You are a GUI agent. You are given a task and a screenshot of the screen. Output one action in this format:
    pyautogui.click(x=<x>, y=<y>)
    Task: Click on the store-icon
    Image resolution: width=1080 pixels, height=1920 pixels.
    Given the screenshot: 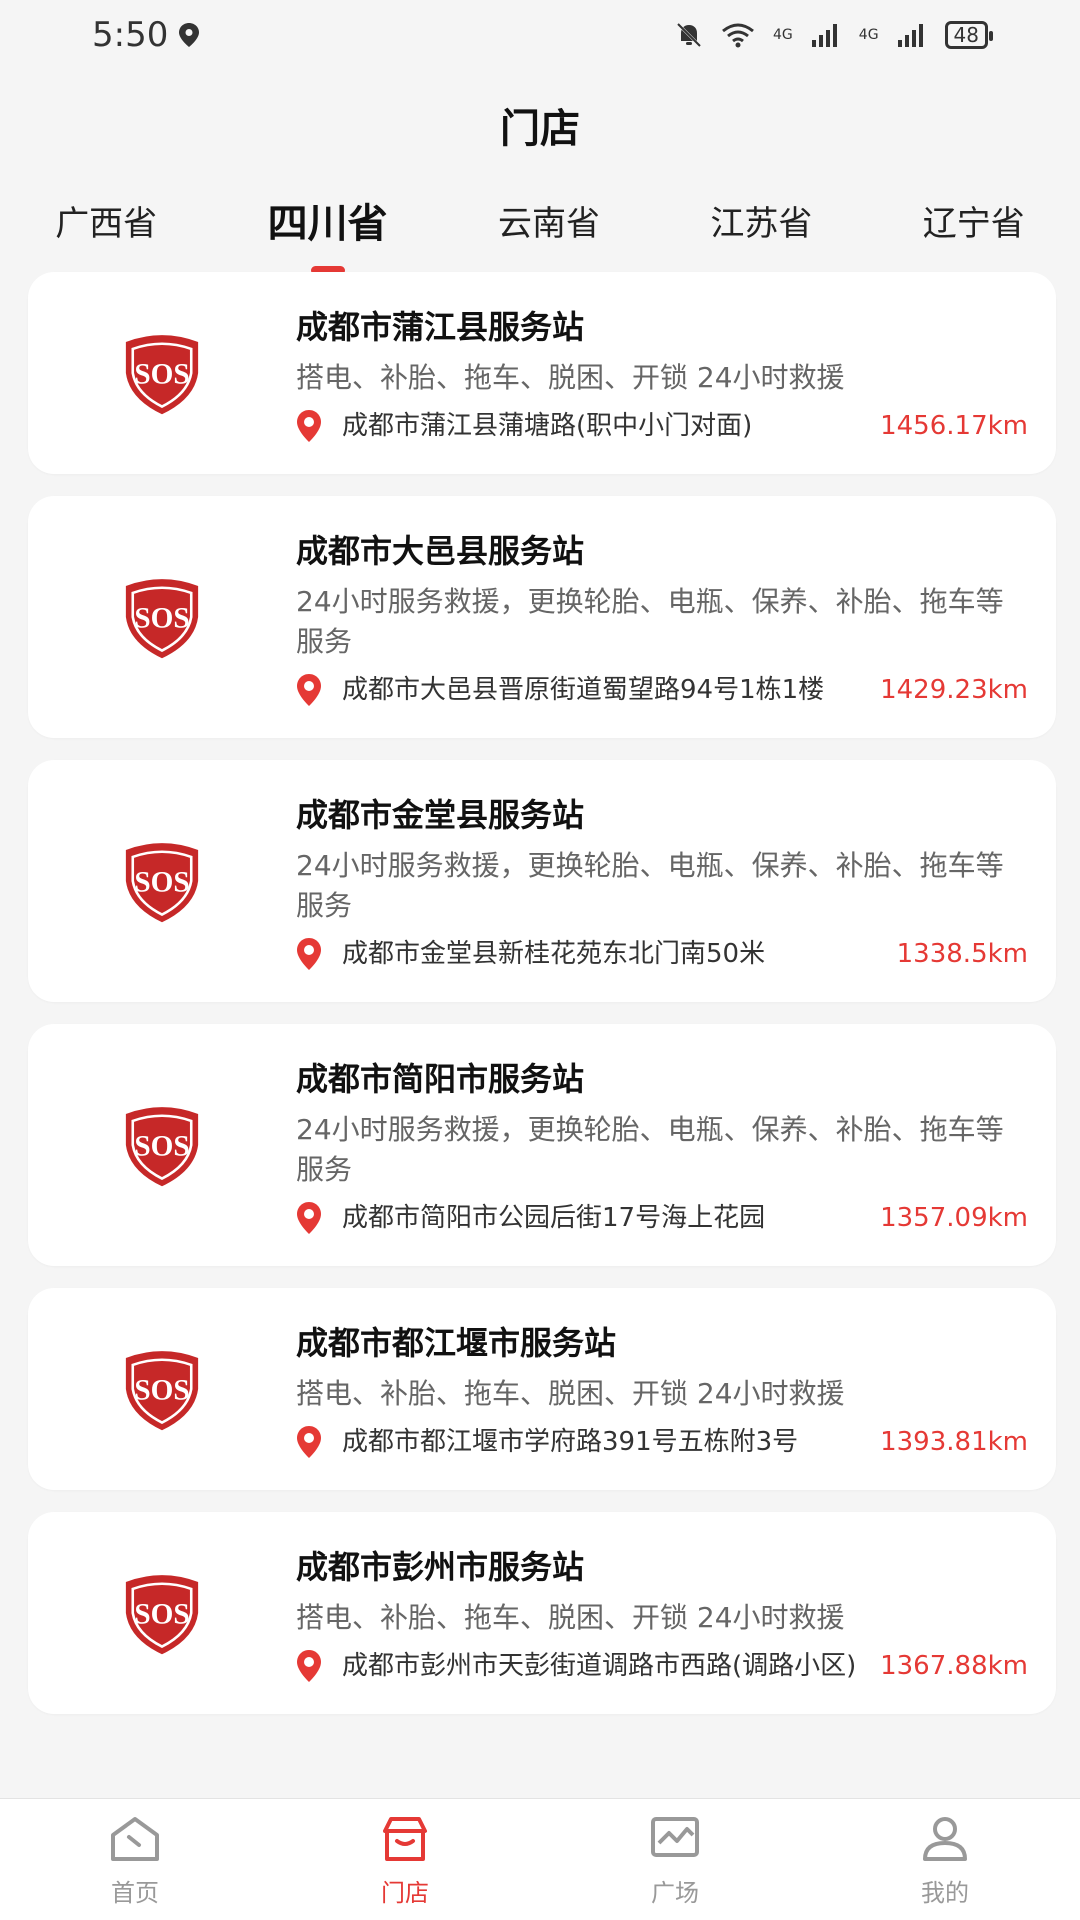 What is the action you would take?
    pyautogui.click(x=405, y=1839)
    